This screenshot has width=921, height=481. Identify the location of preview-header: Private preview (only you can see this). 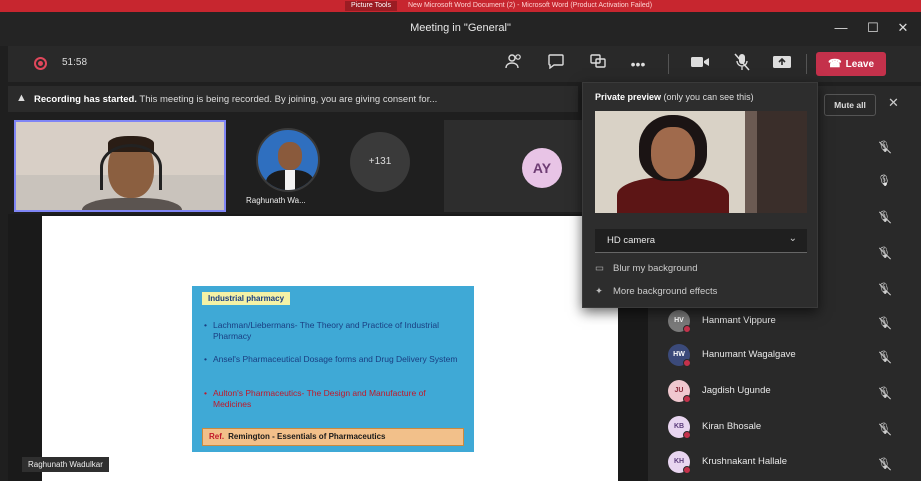
(674, 97).